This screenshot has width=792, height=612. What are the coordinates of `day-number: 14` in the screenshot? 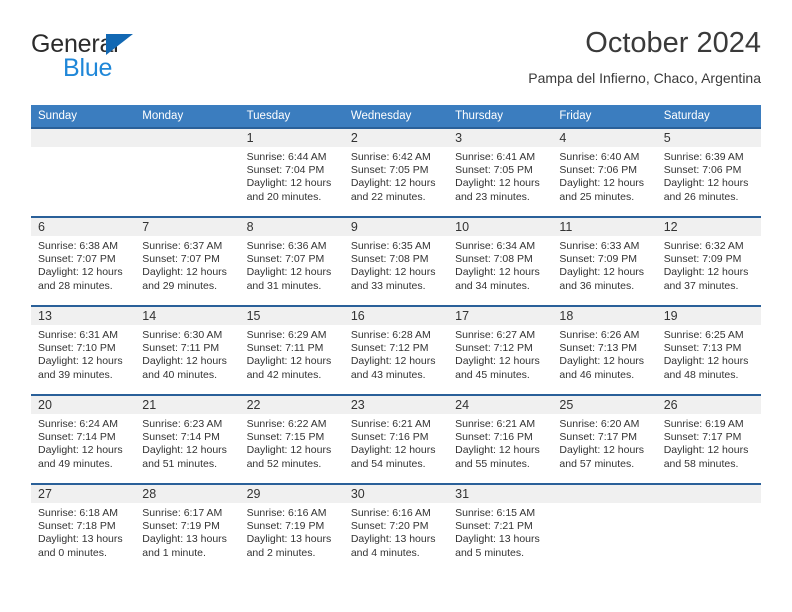 It's located at (187, 316).